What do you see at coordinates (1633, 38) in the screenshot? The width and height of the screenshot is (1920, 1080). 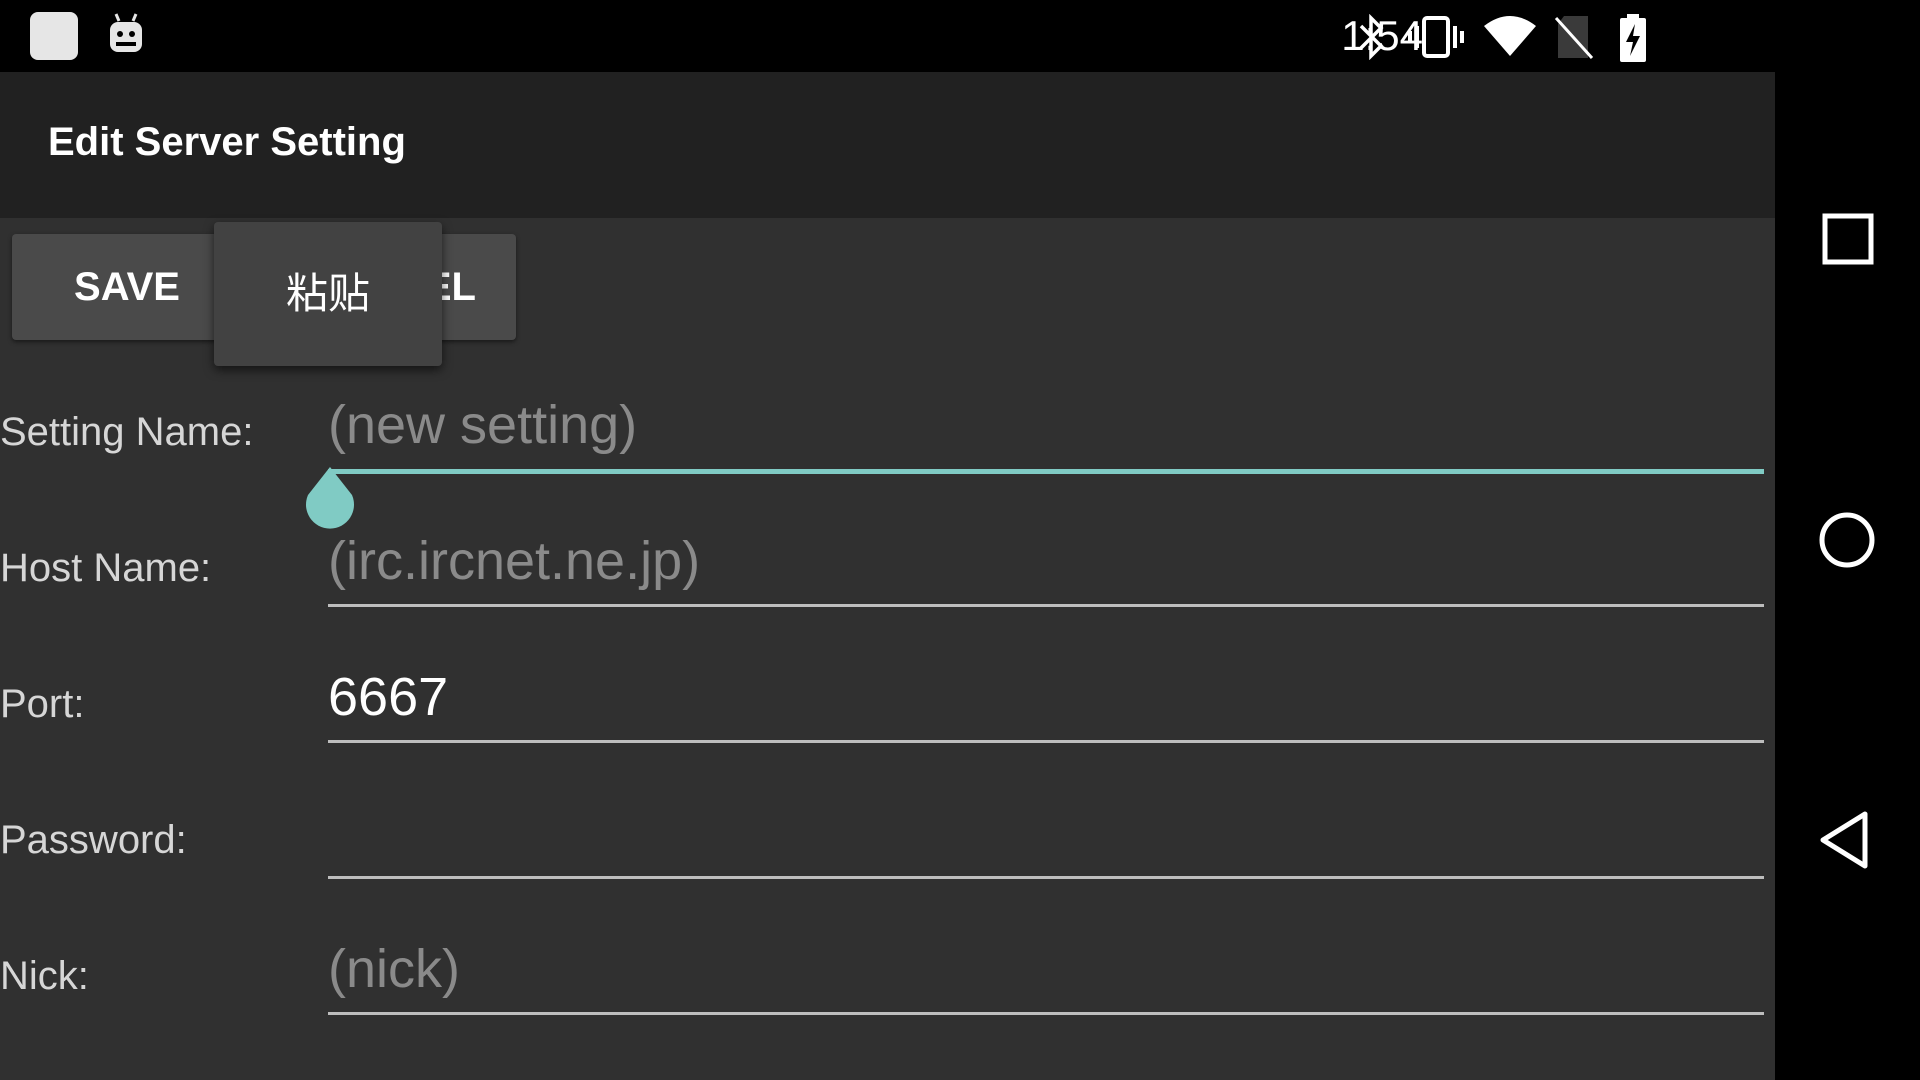 I see `battery-charging-icon` at bounding box center [1633, 38].